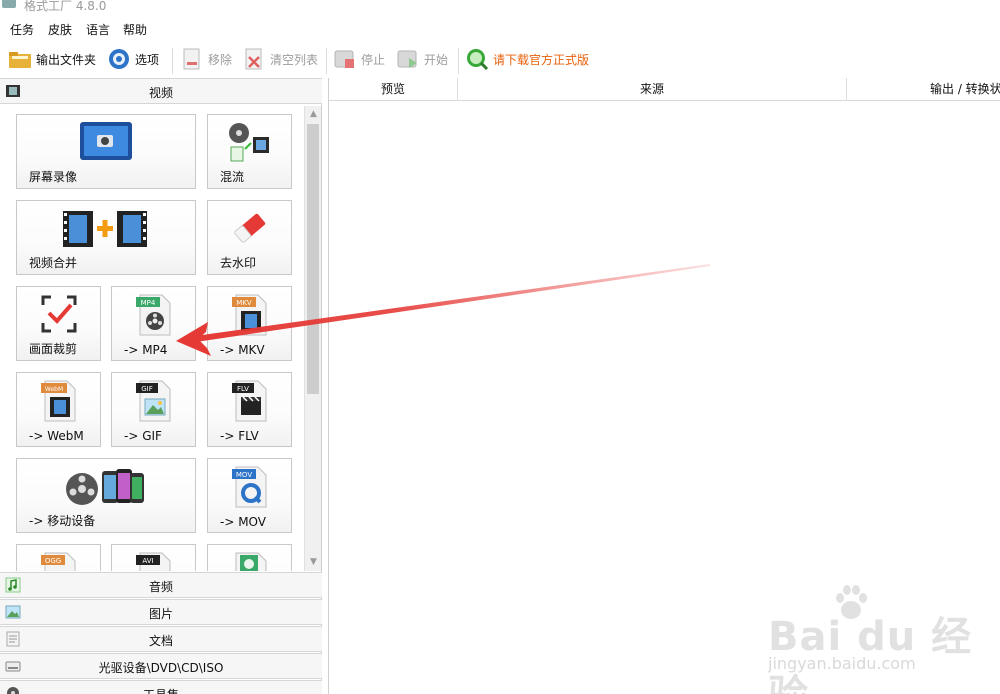 This screenshot has height=694, width=1000. I want to click on stop-button: 停止, so click(359, 59).